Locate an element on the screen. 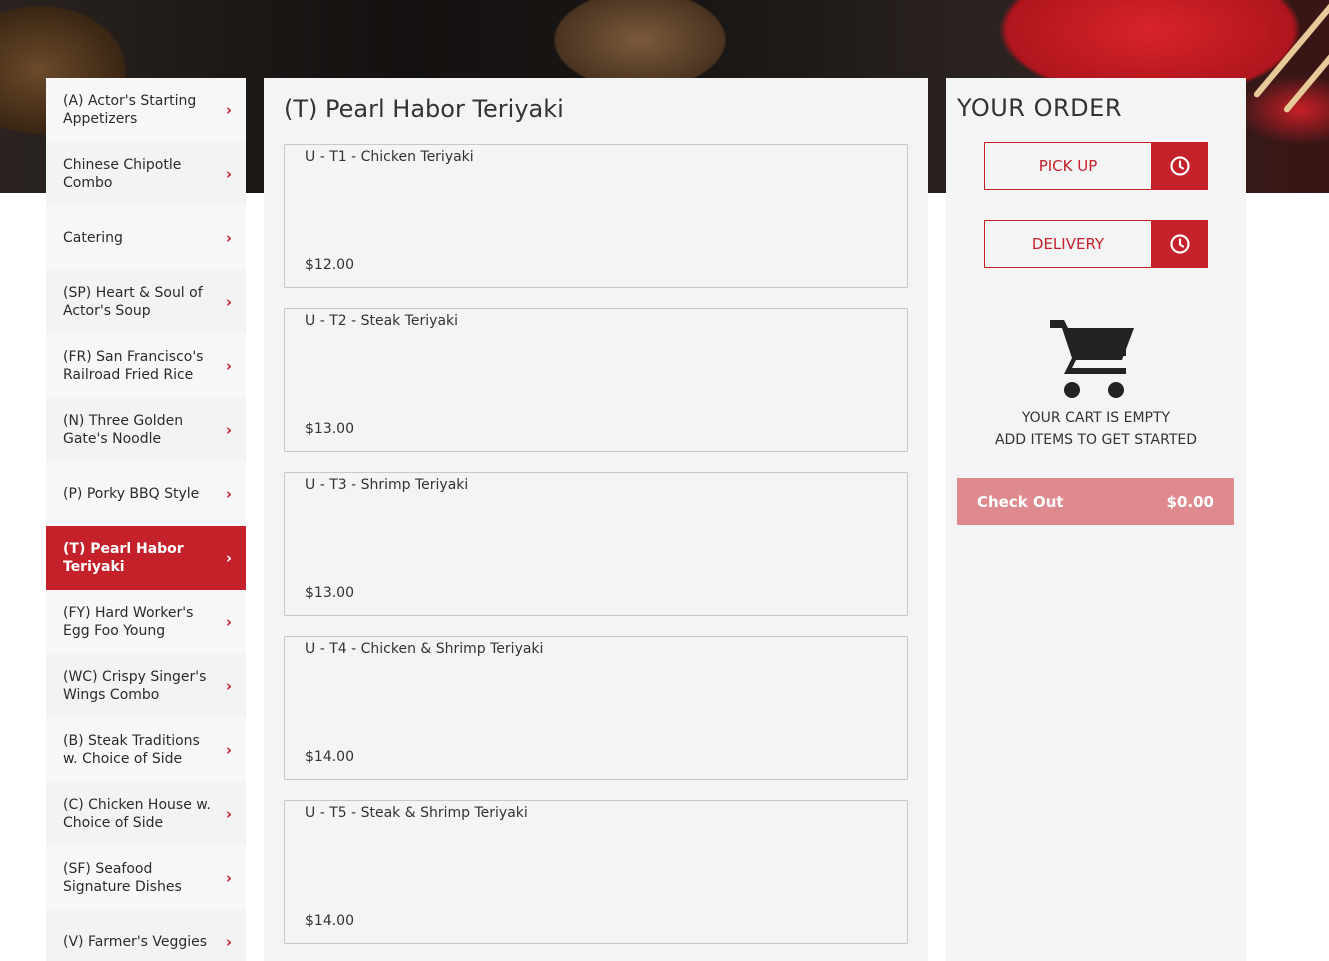 The width and height of the screenshot is (1329, 961). category-nav-item: (P) Porky BBQ Style › is located at coordinates (146, 494).